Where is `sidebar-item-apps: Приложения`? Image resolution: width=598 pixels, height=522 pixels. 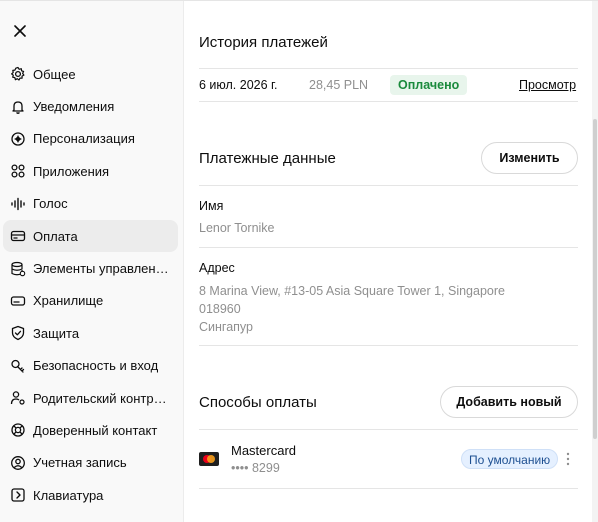 sidebar-item-apps: Приложения is located at coordinates (90, 171).